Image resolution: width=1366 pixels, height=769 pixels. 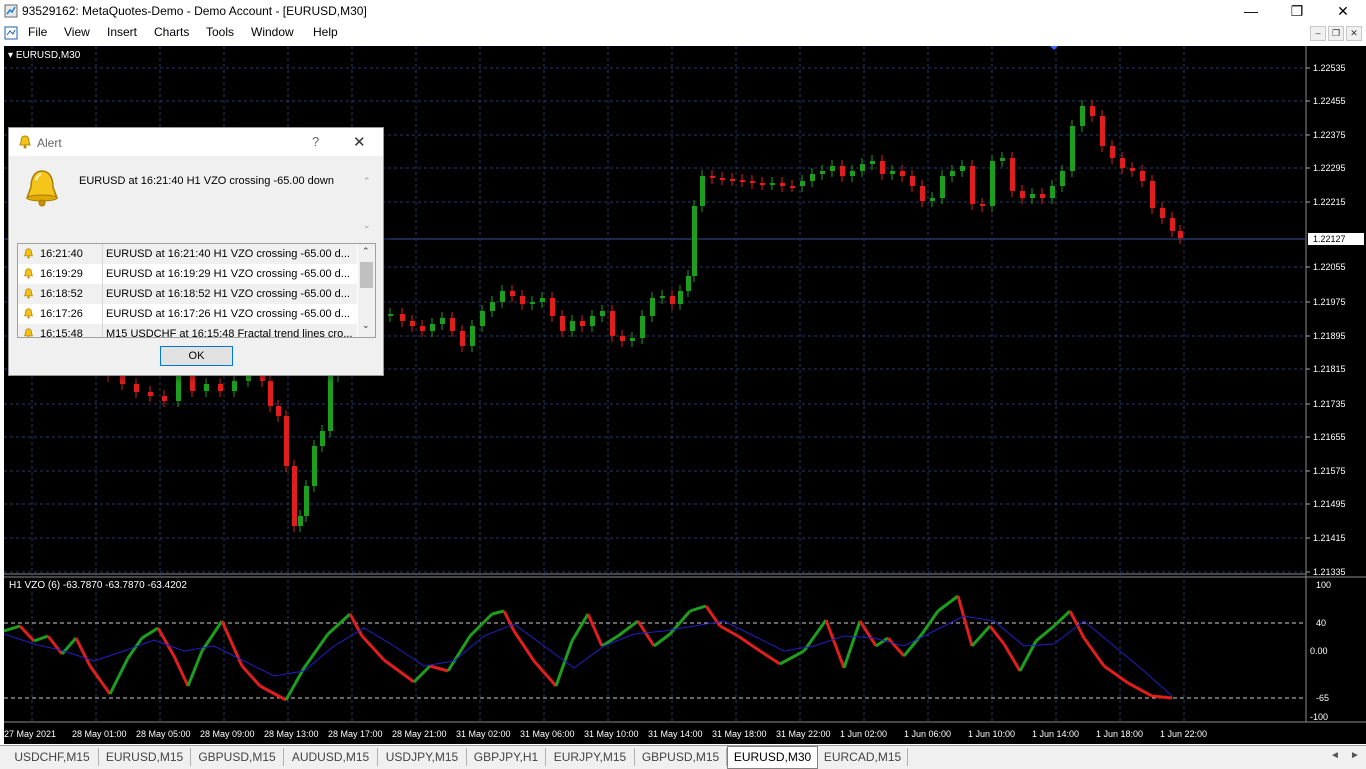 What do you see at coordinates (366, 251) in the screenshot?
I see `scroll-up-arrow-icon: ⌃` at bounding box center [366, 251].